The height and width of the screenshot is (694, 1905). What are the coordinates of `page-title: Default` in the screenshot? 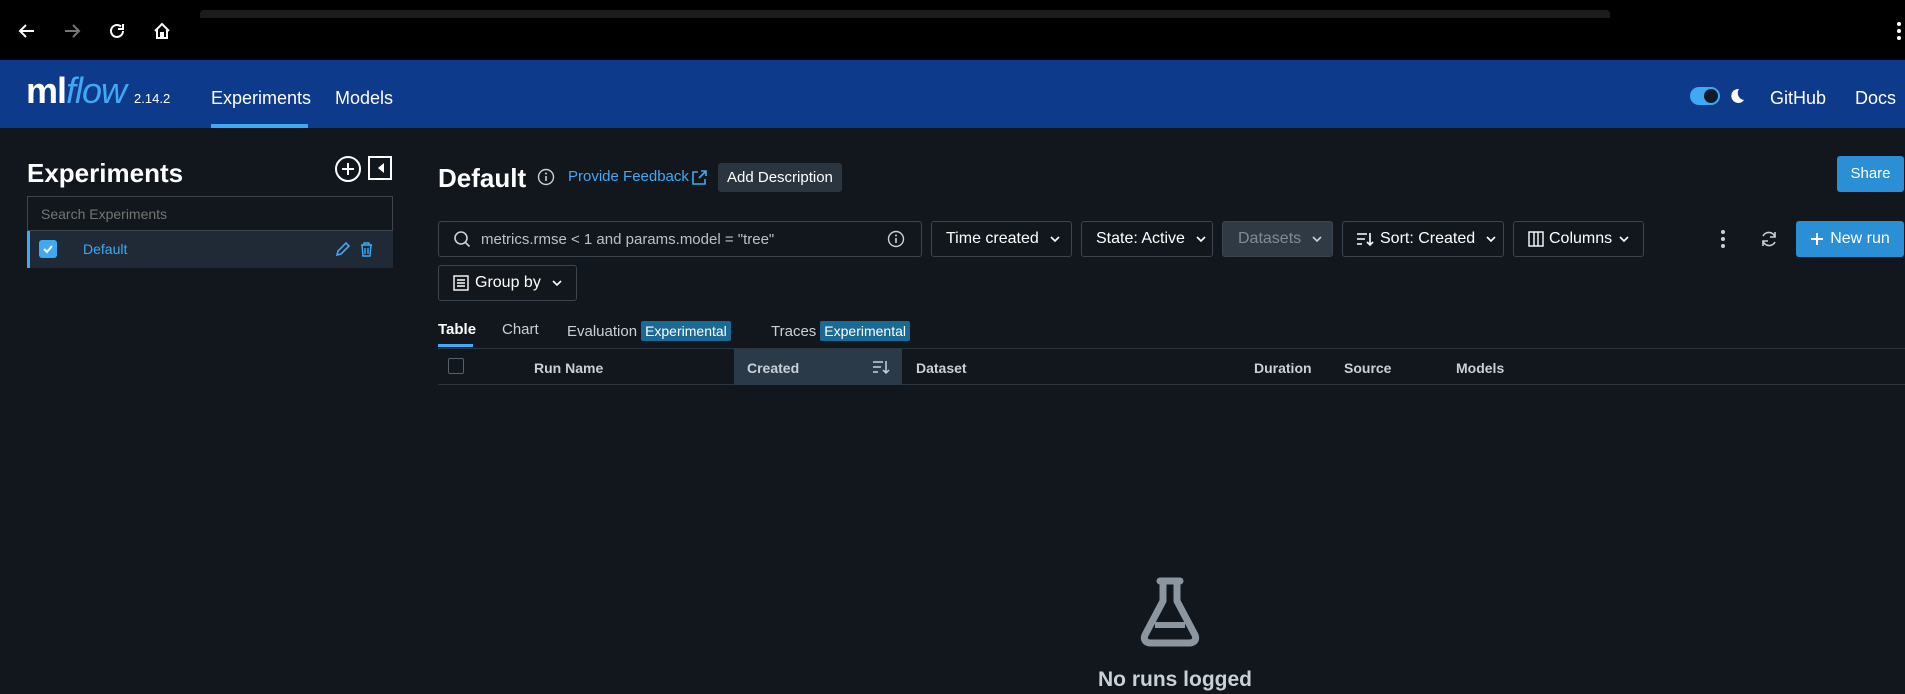 It's located at (482, 178).